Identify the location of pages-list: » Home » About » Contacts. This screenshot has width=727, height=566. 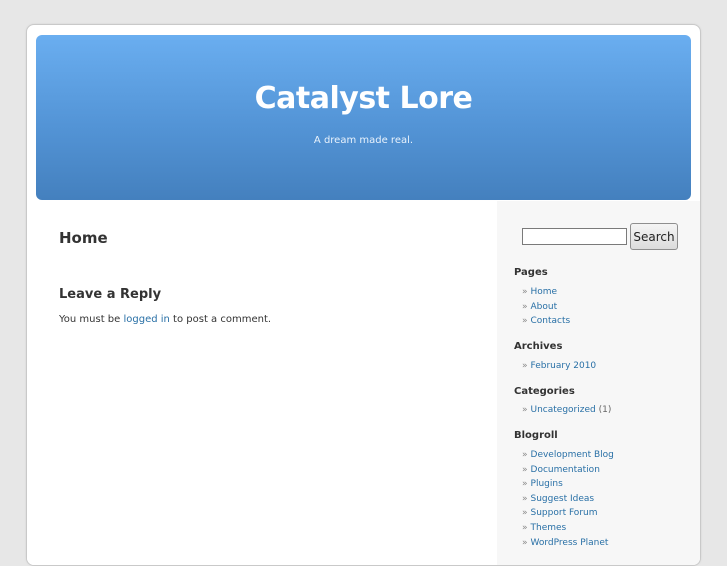
(546, 307).